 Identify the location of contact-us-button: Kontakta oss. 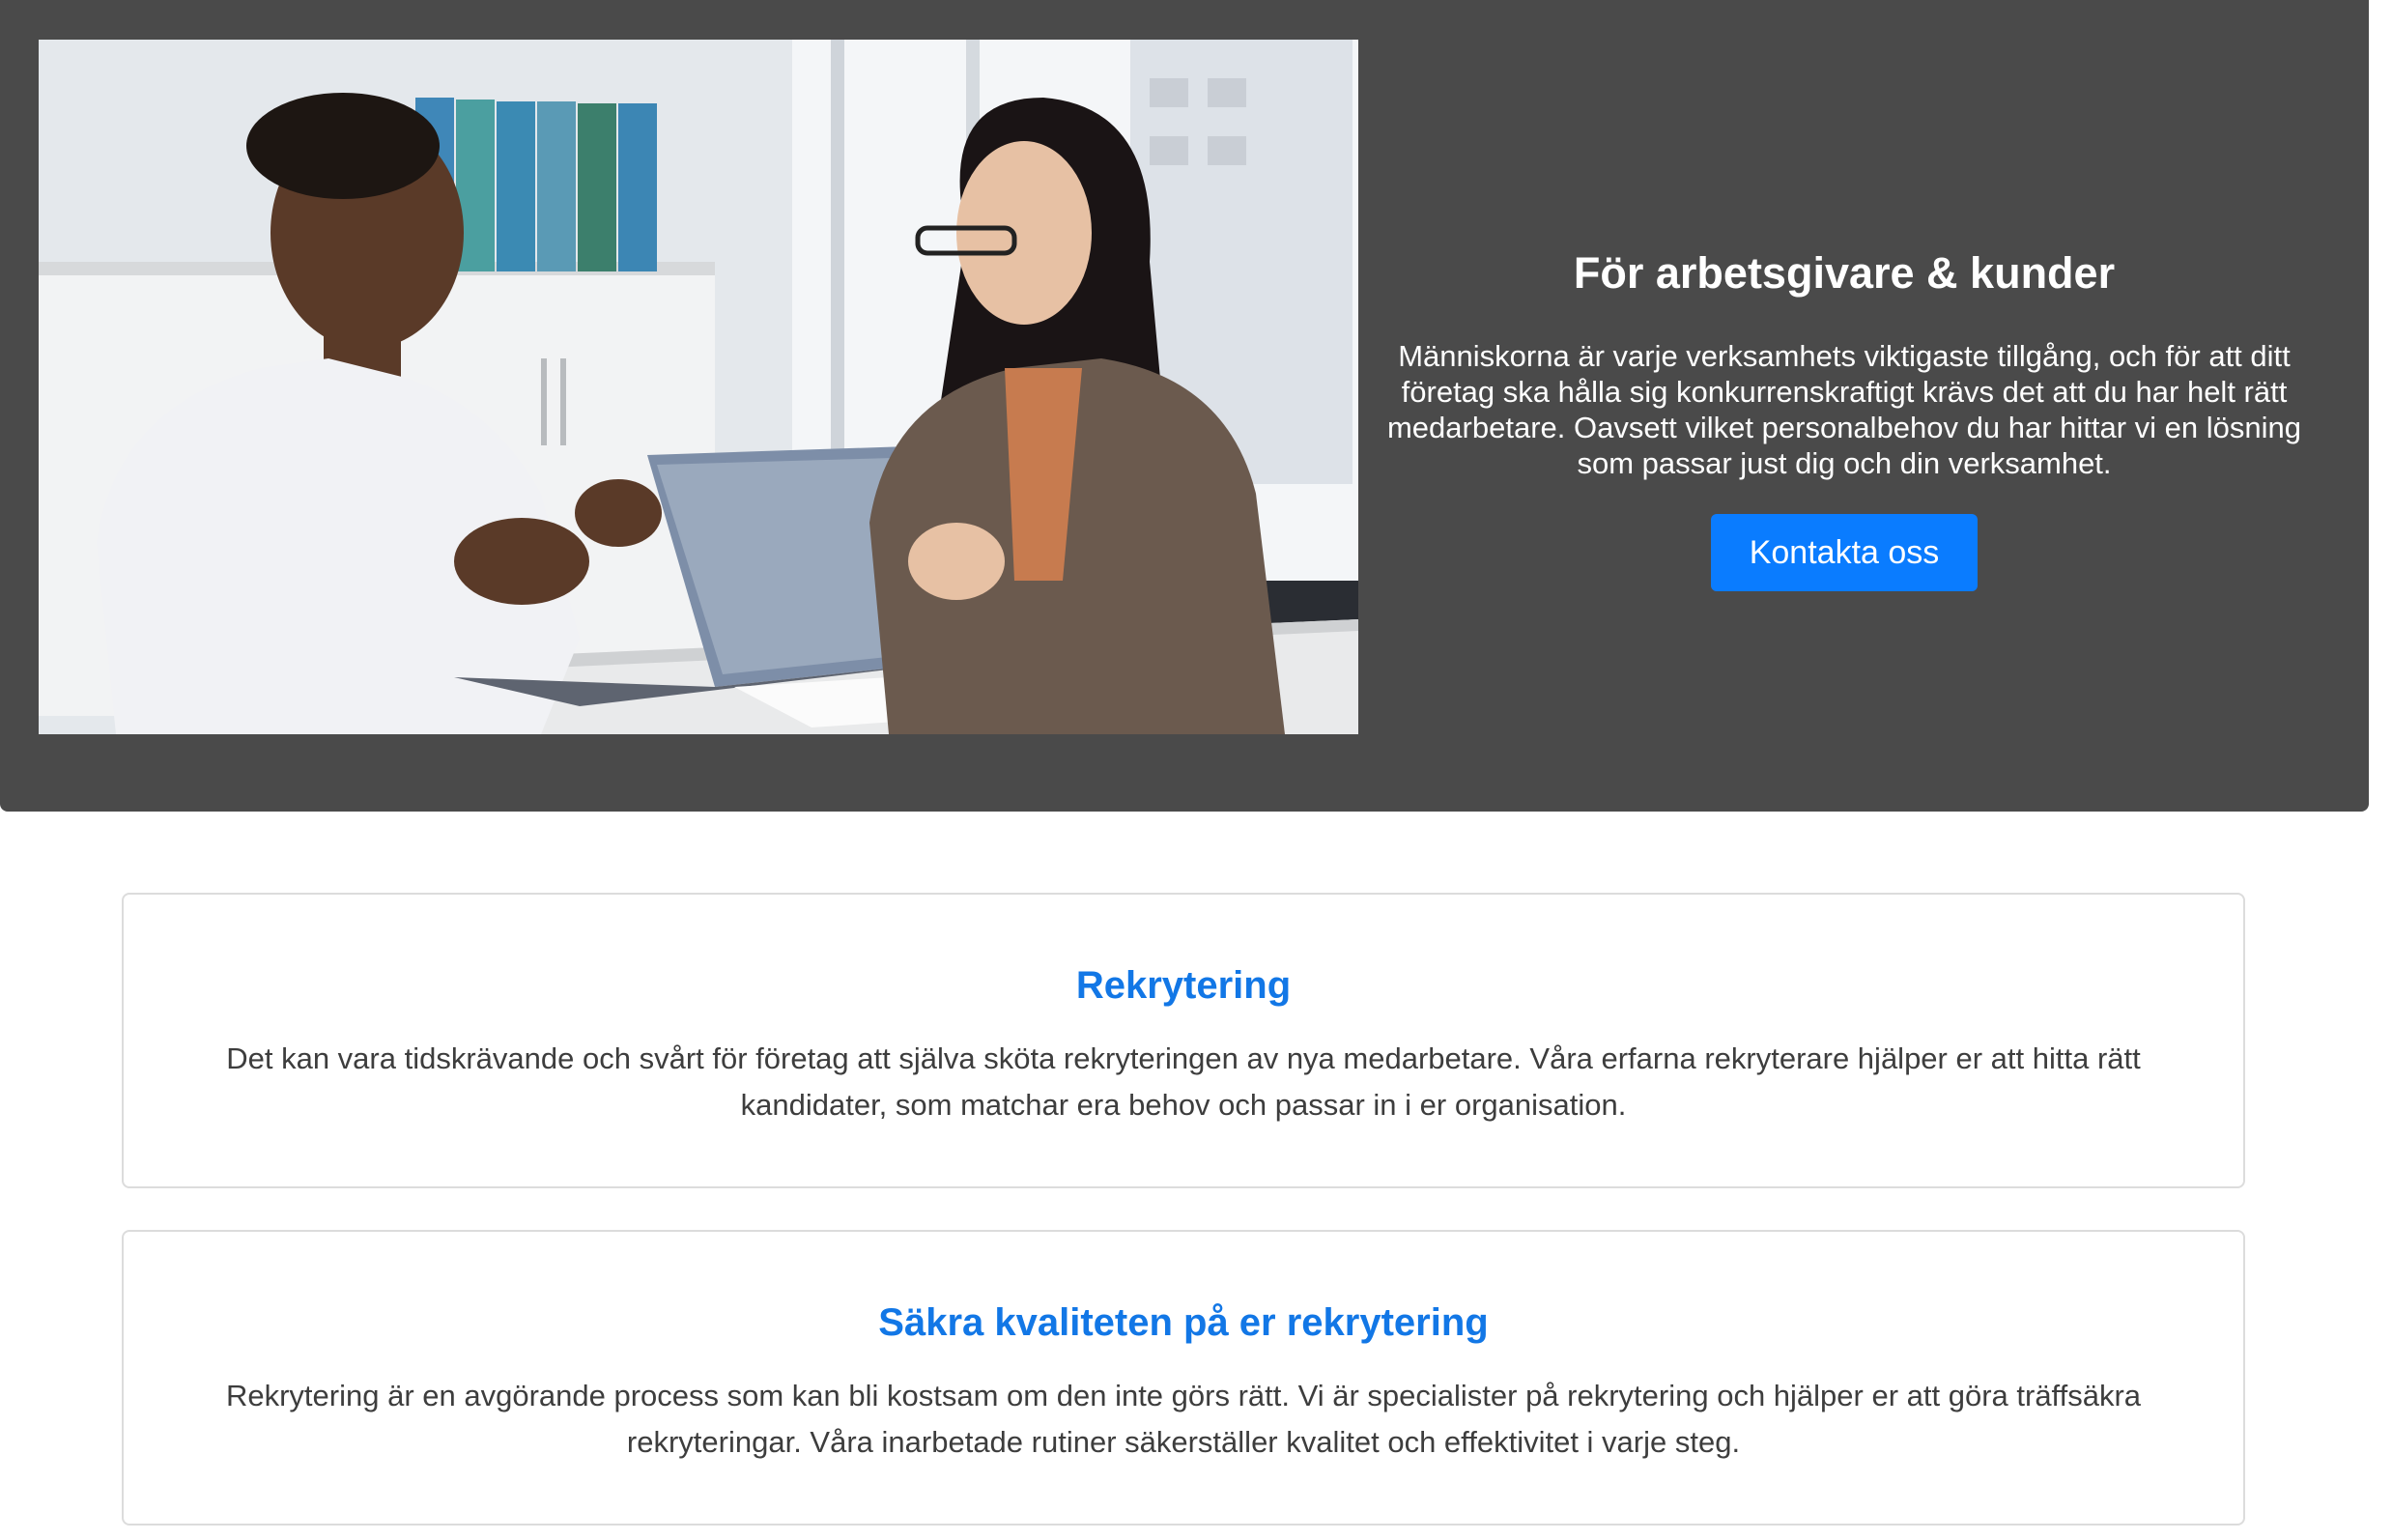
(1845, 552).